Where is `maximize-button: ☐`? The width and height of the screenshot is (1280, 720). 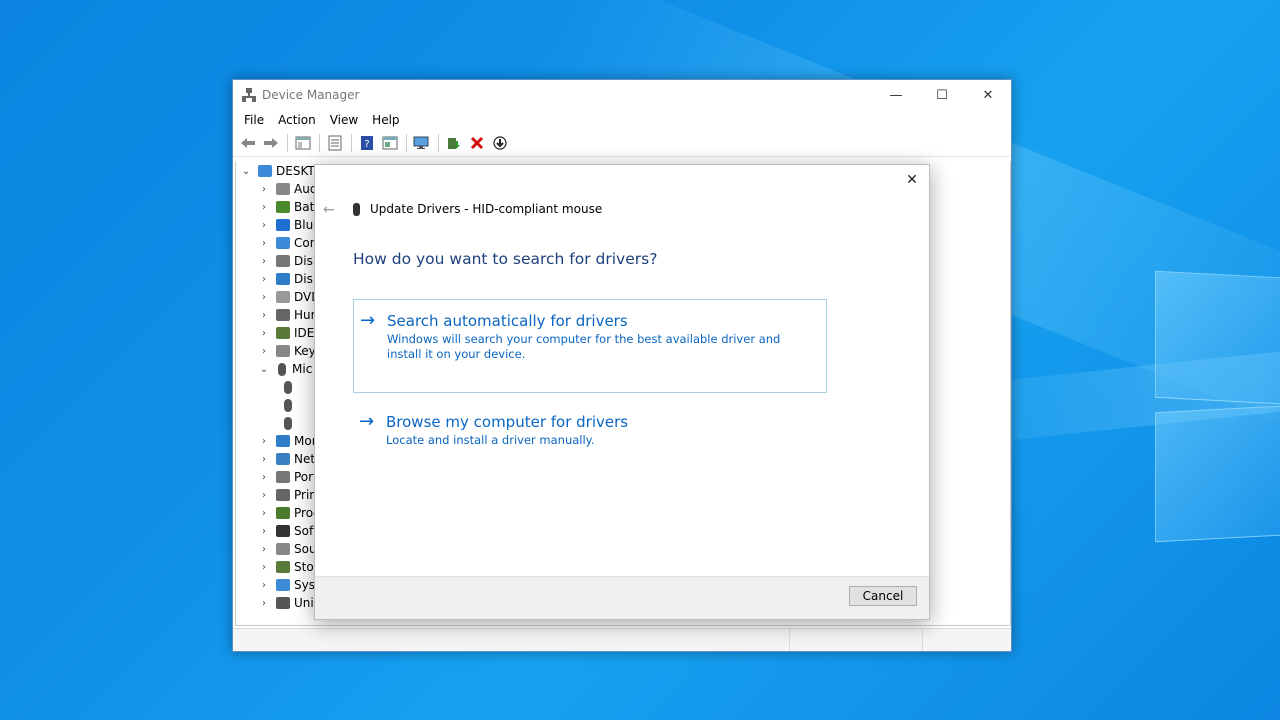 maximize-button: ☐ is located at coordinates (942, 95).